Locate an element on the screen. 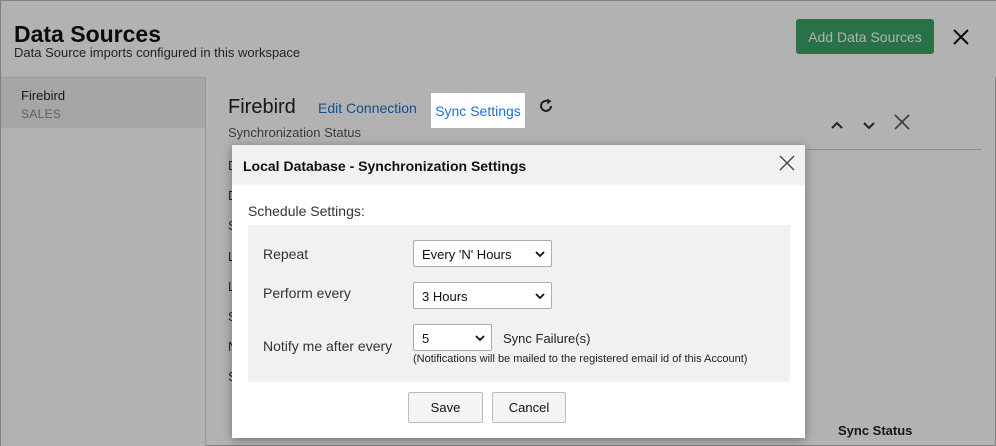  cancel-button: Cancel is located at coordinates (529, 407).